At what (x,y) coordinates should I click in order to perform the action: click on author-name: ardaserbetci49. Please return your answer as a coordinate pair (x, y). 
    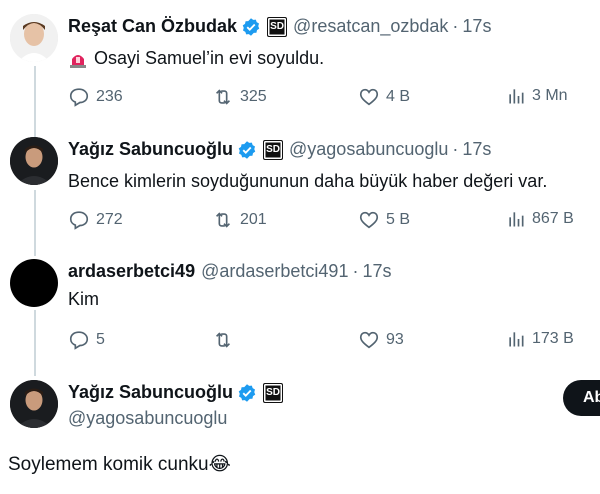
    Looking at the image, I should click on (131, 271).